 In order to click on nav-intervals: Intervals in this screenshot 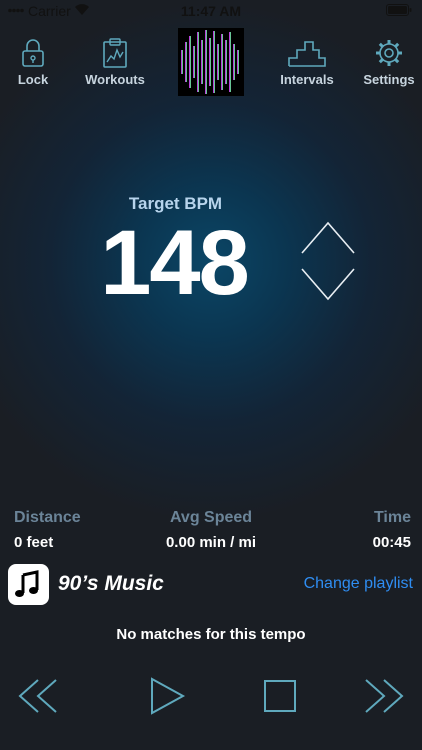, I will do `click(307, 62)`.